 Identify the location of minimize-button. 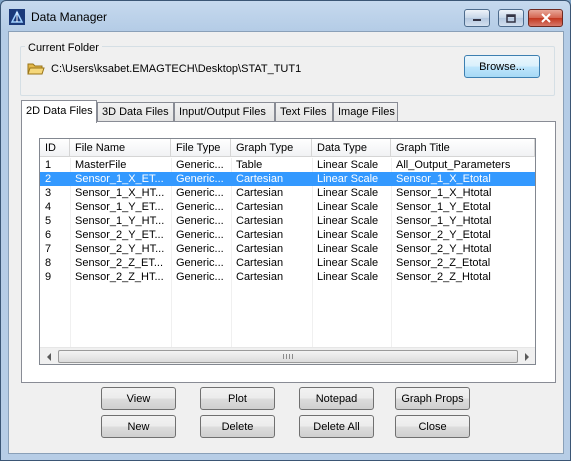
(477, 18).